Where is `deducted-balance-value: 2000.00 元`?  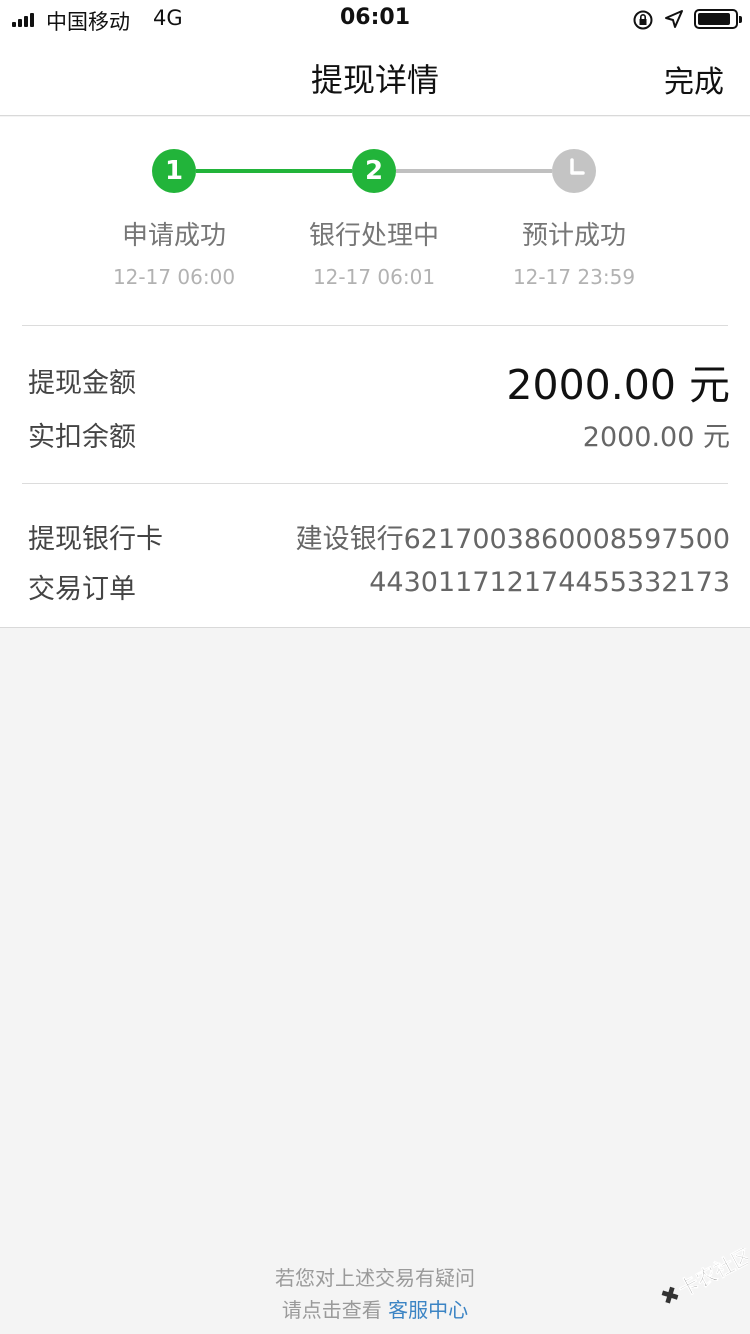 deducted-balance-value: 2000.00 元 is located at coordinates (656, 437).